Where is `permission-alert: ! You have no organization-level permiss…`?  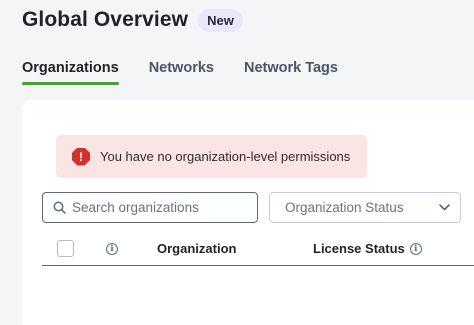 permission-alert: ! You have no organization-level permiss… is located at coordinates (211, 156).